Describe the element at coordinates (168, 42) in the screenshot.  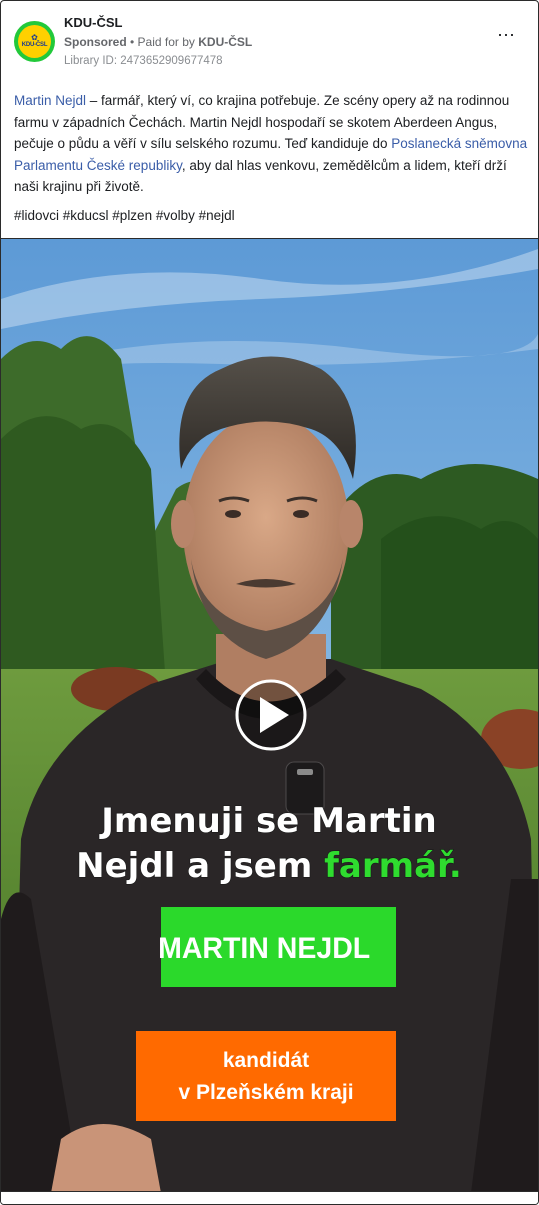
I see `paid-for-prefix: Paid for by` at that location.